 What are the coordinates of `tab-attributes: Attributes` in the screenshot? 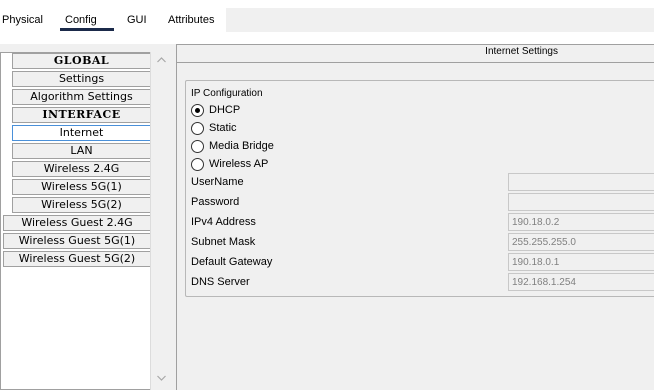 It's located at (191, 20).